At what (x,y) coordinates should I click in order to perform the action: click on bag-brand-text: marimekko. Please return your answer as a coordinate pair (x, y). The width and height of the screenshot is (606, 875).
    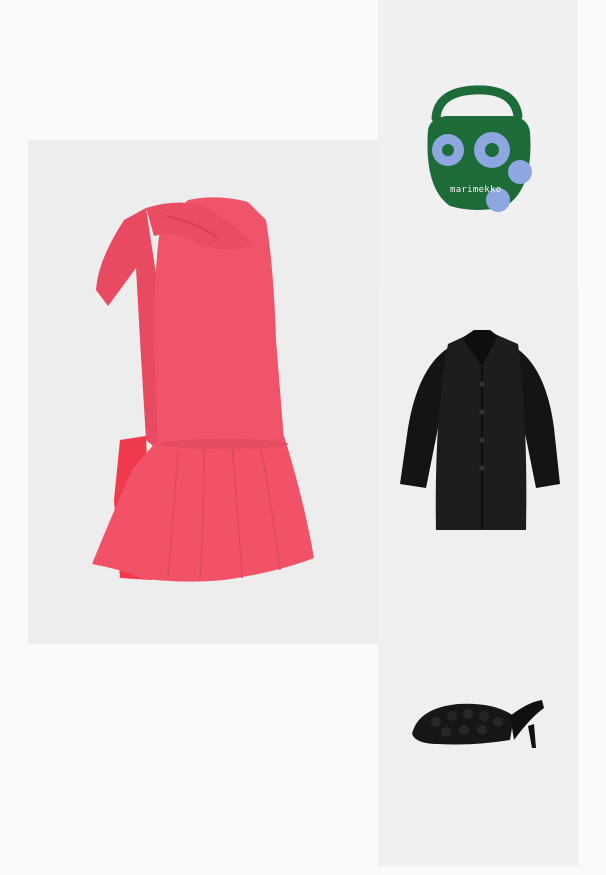
    Looking at the image, I should click on (475, 190).